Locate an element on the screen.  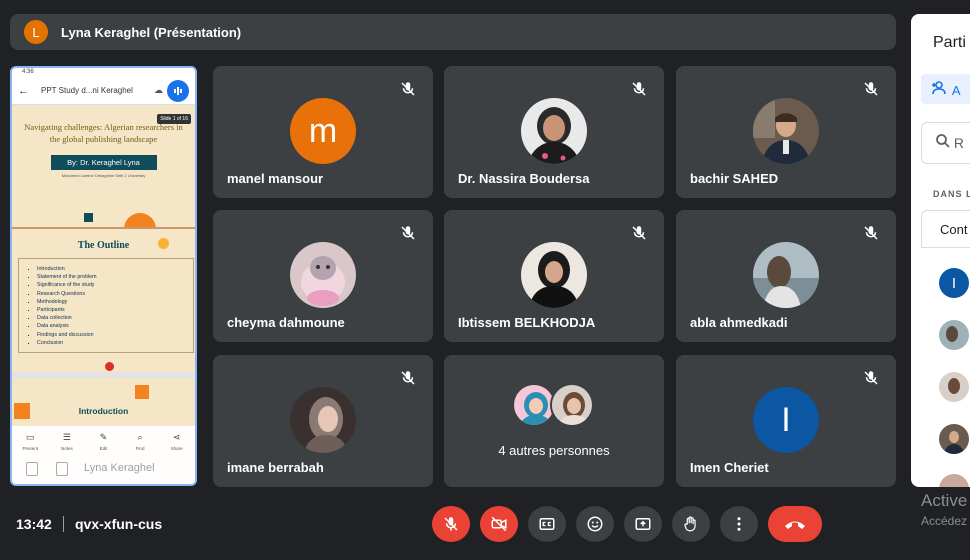
tool-present-button: ▭ Present is located at coordinates (30, 441).